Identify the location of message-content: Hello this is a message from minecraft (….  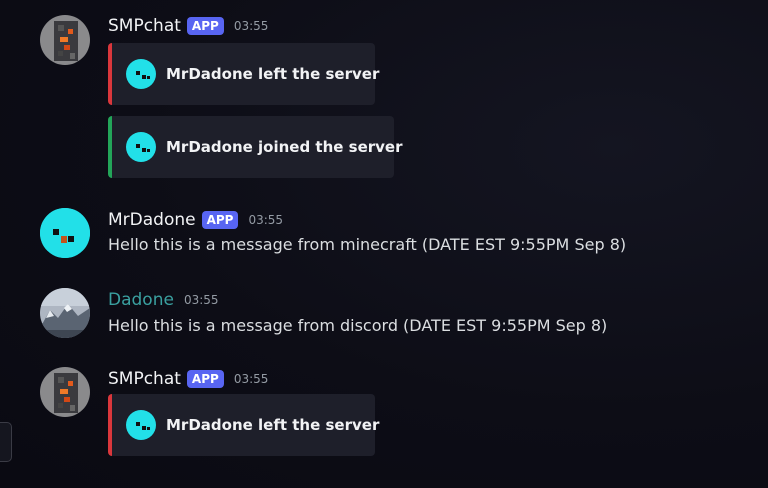
(367, 244).